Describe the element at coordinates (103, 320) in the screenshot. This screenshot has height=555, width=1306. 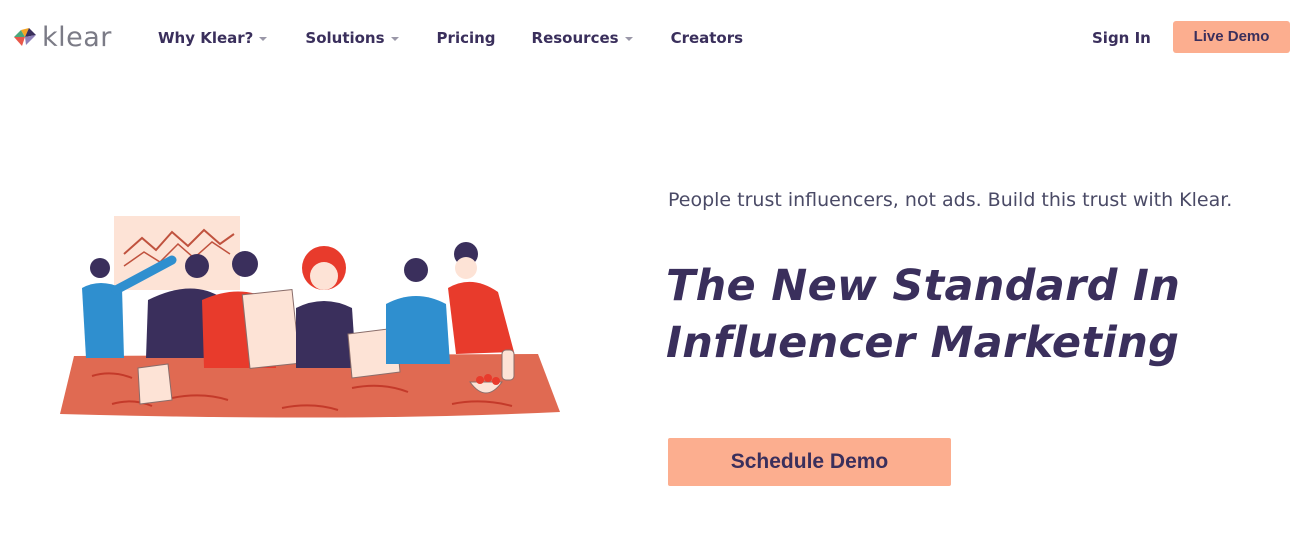
I see `person-1-body` at that location.